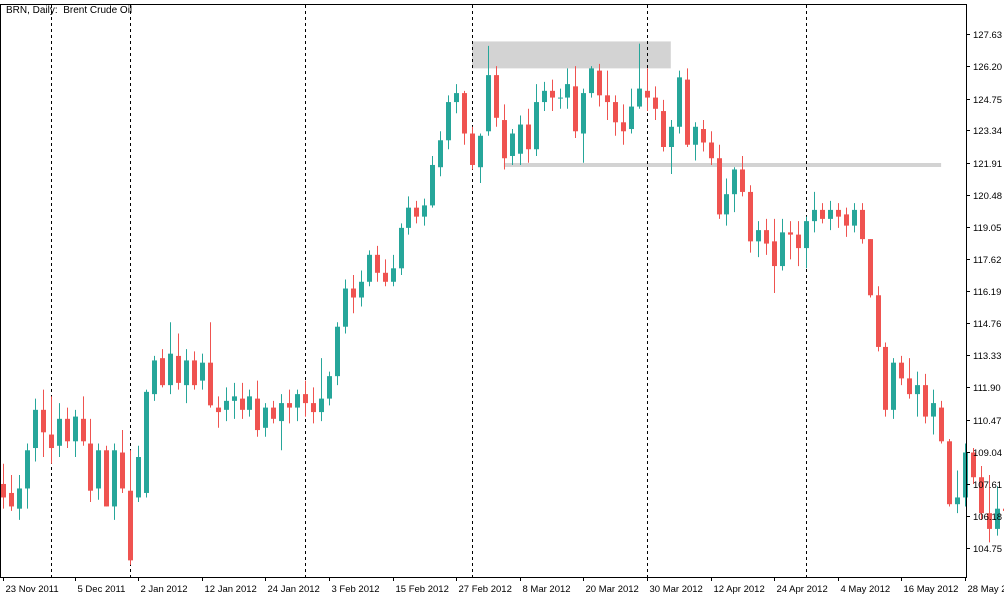 This screenshot has height=600, width=1004. What do you see at coordinates (987, 324) in the screenshot?
I see `price-label: 114.76` at bounding box center [987, 324].